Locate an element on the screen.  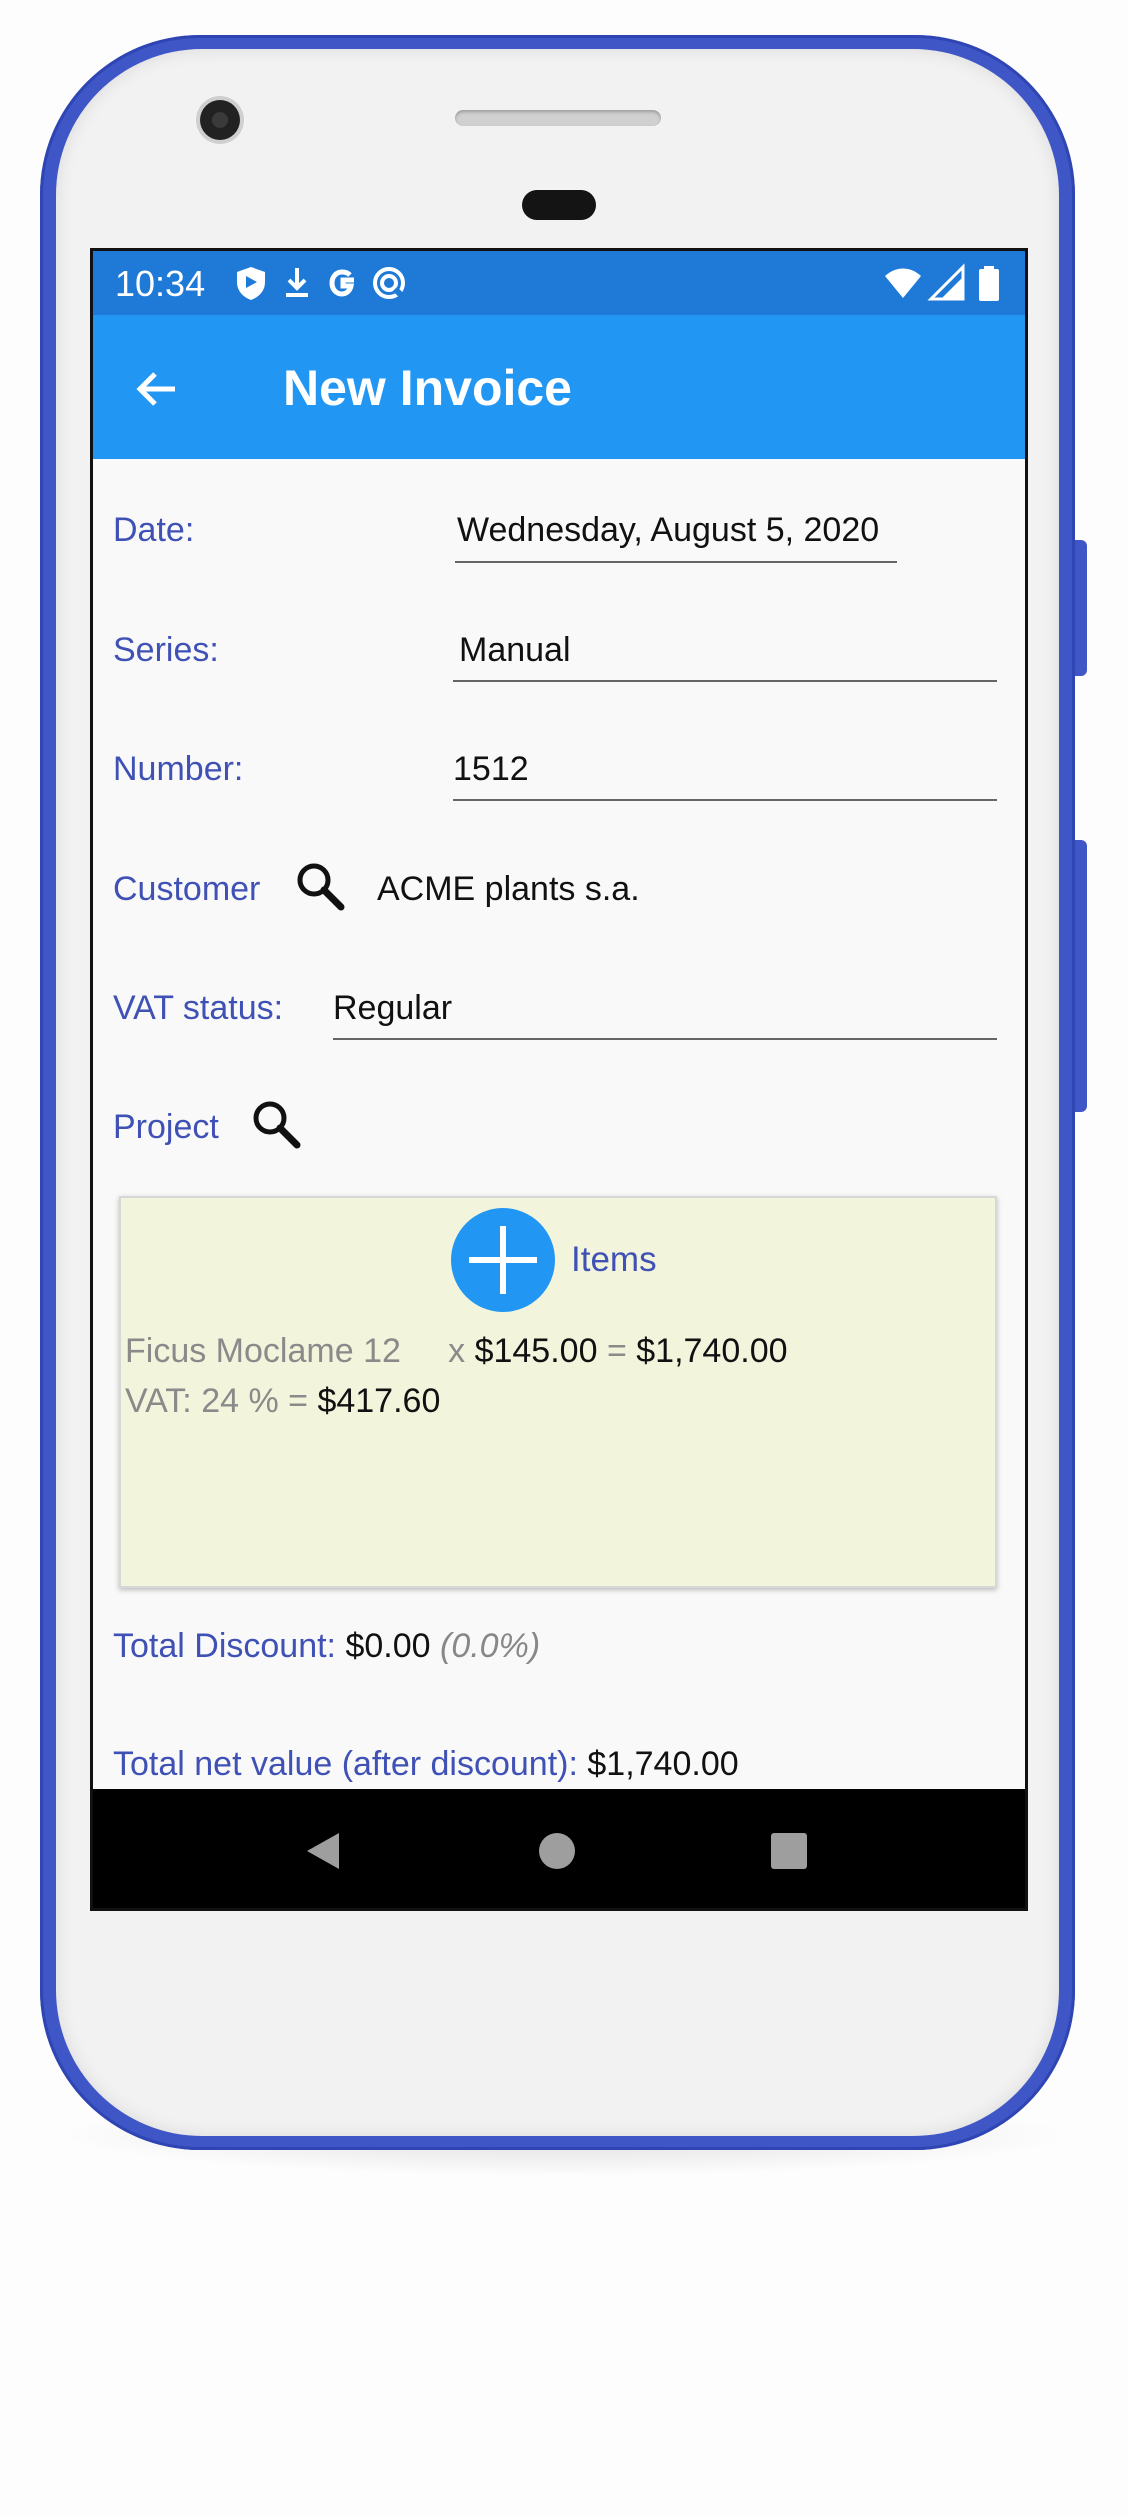
app-bar: New Invoice is located at coordinates (559, 387).